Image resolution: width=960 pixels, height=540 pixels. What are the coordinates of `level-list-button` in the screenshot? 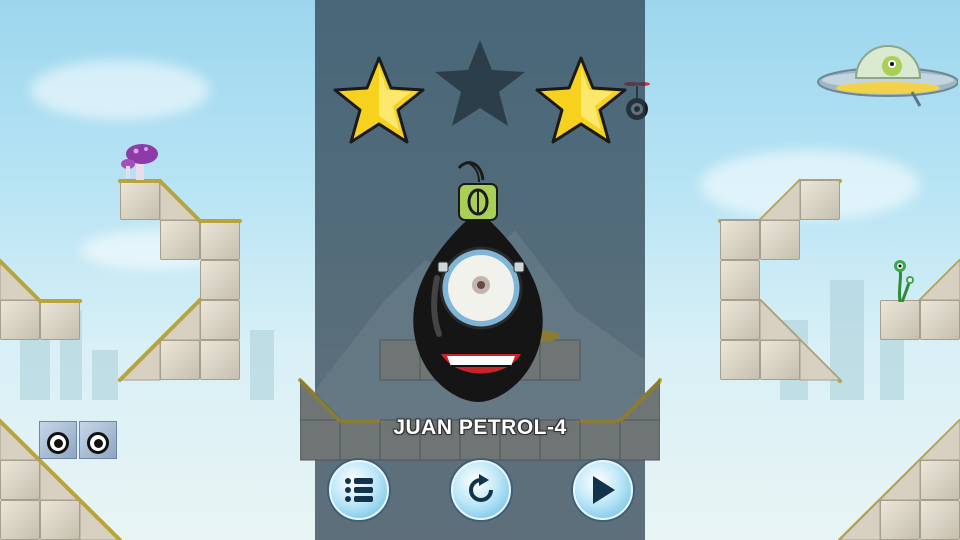 It's located at (359, 490).